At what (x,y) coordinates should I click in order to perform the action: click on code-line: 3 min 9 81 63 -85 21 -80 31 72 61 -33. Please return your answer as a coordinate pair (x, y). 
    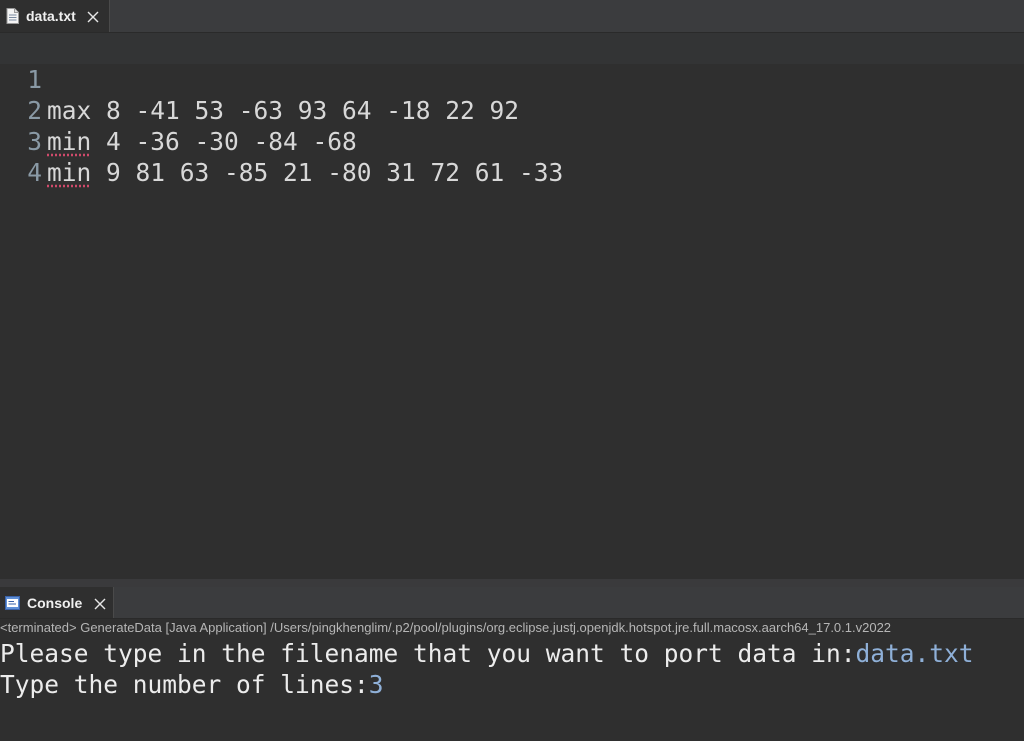
    Looking at the image, I should click on (512, 141).